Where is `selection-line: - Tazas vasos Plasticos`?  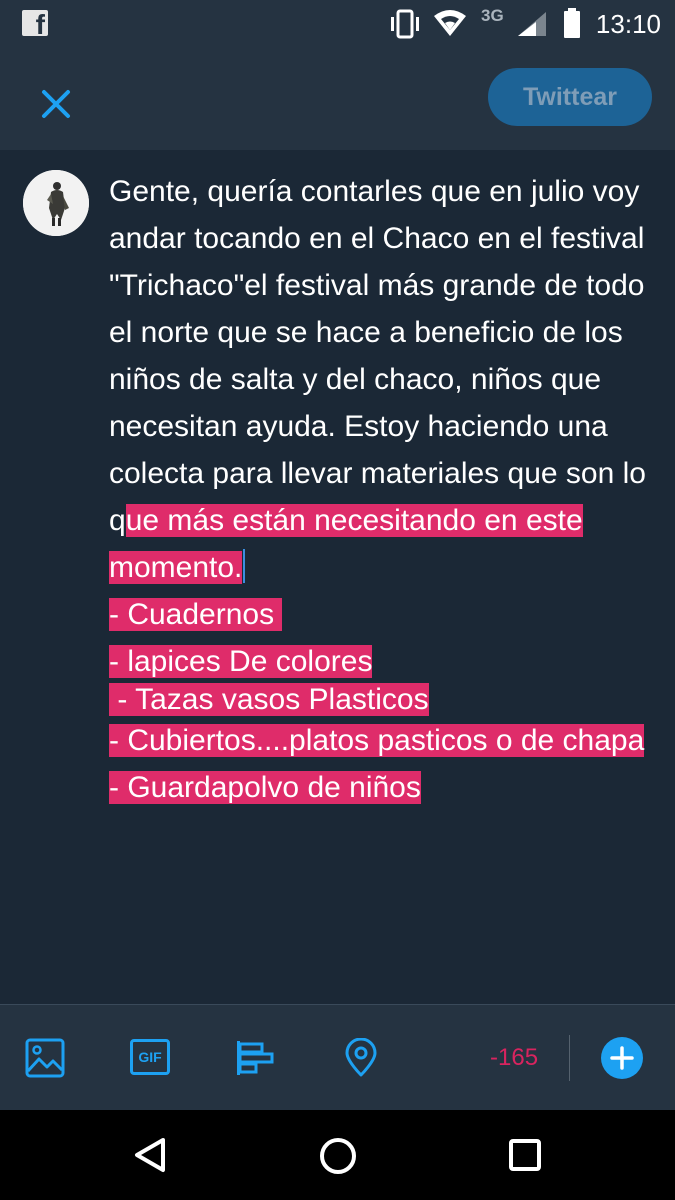
selection-line: - Tazas vasos Plasticos is located at coordinates (384, 699).